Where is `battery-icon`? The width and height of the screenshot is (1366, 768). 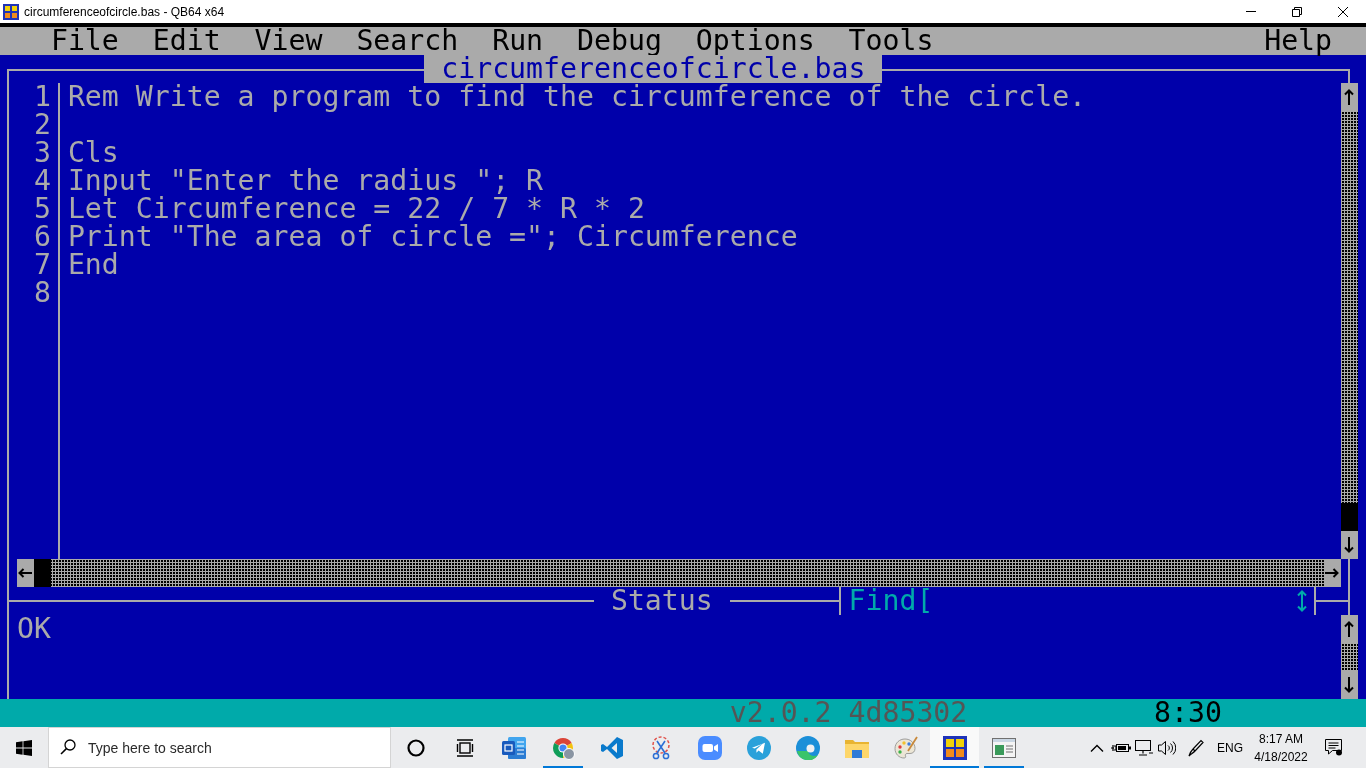
battery-icon is located at coordinates (1121, 747).